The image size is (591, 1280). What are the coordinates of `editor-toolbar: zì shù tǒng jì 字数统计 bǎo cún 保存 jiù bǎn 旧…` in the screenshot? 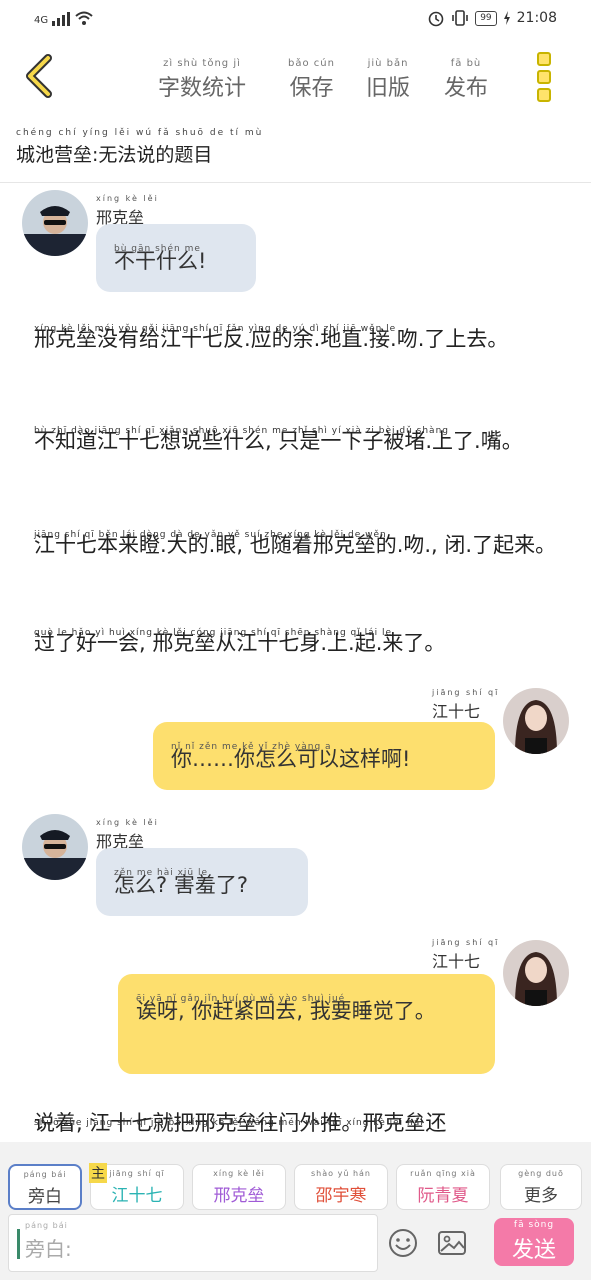 It's located at (295, 76).